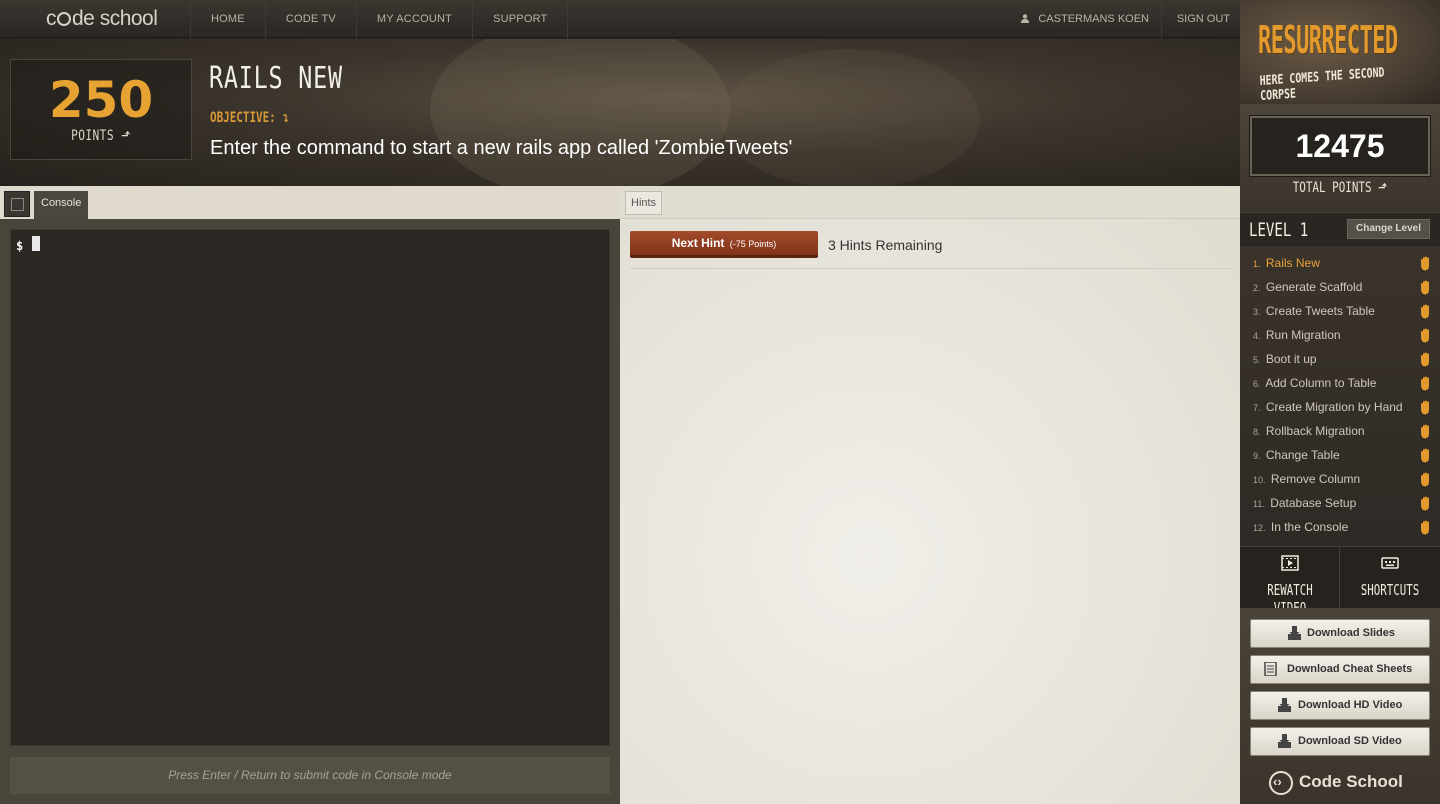  Describe the element at coordinates (1340, 229) in the screenshot. I see `level-header: LEVEL 1 Change Level` at that location.